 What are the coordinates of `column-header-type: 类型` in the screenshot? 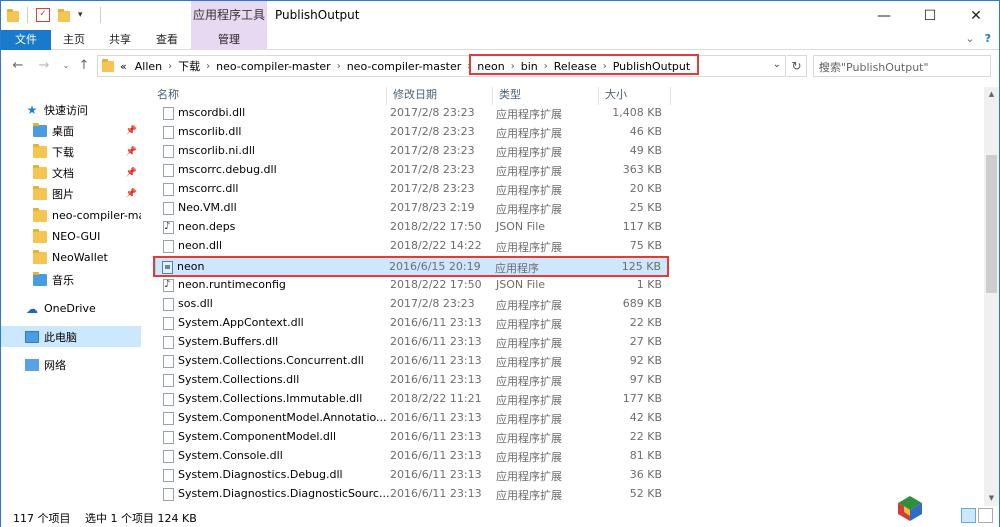 It's located at (546, 96).